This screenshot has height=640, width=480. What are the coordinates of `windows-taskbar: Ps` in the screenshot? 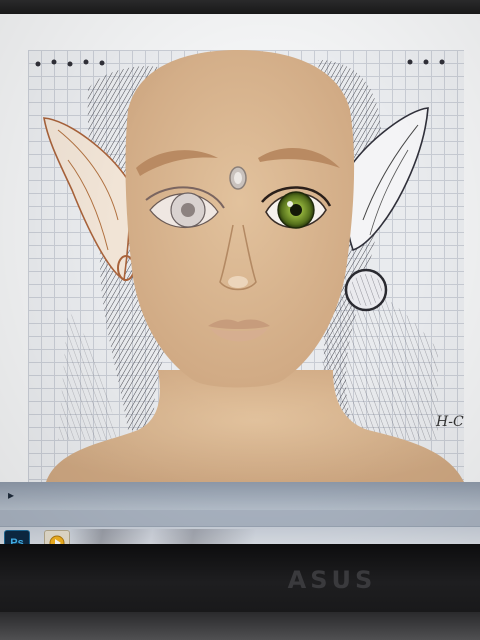 It's located at (240, 535).